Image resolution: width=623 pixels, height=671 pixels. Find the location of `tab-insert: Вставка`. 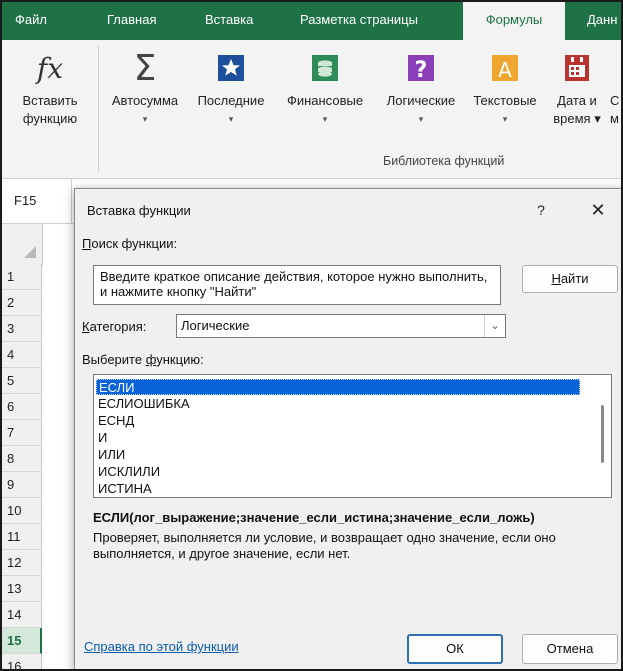

tab-insert: Вставка is located at coordinates (229, 21).